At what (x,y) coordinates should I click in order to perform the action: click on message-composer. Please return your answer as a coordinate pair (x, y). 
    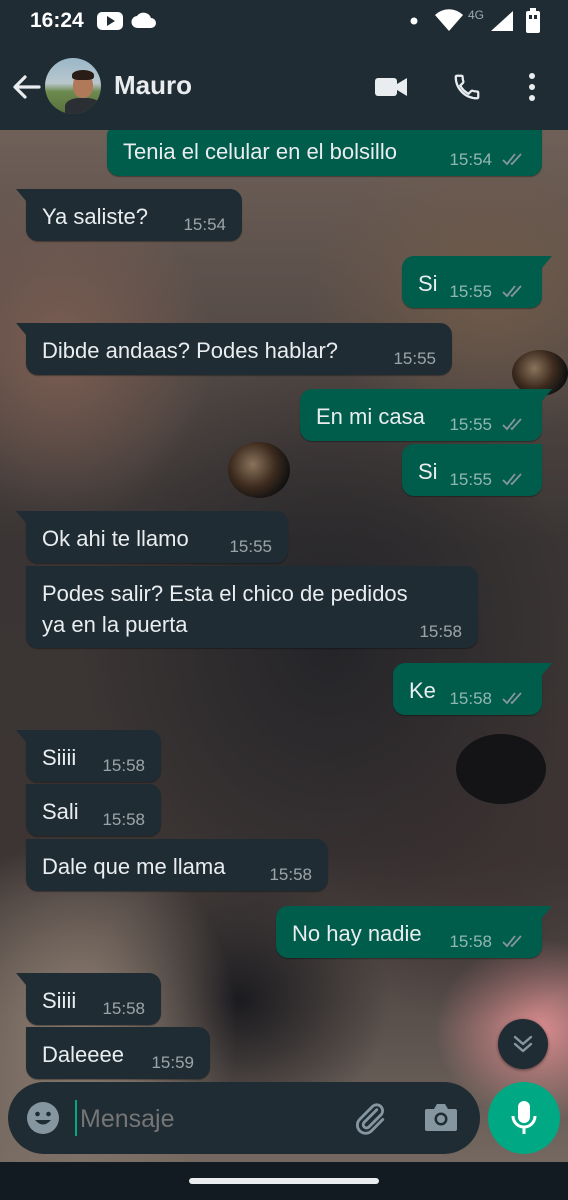
    Looking at the image, I should click on (244, 1118).